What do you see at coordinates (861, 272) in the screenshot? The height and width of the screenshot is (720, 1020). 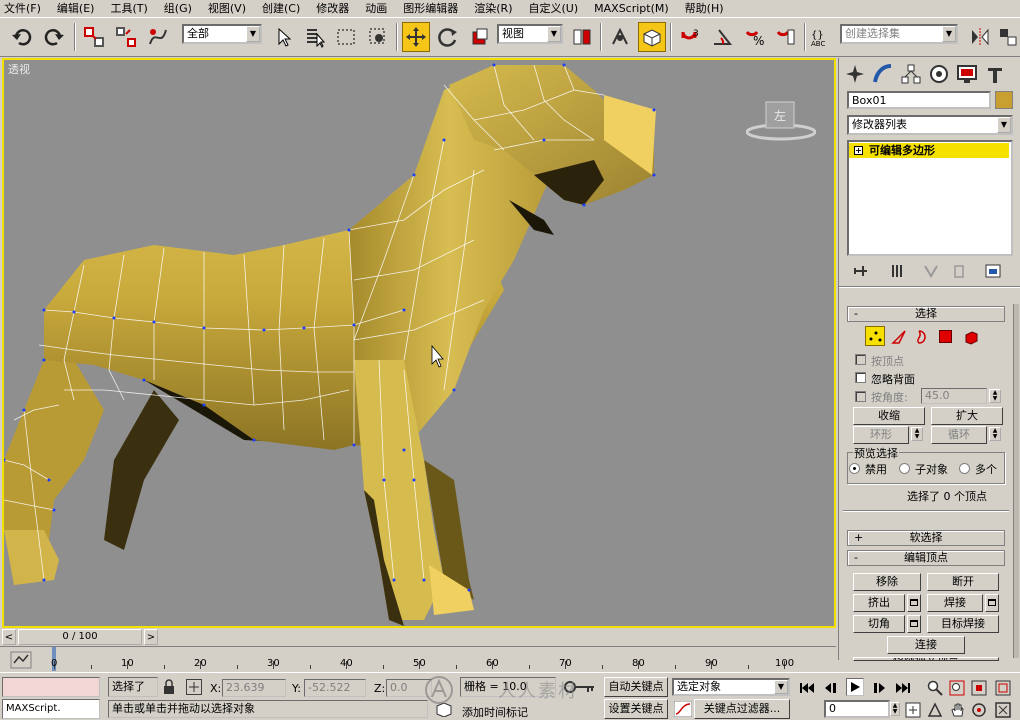 I see `pin-stack-icon` at bounding box center [861, 272].